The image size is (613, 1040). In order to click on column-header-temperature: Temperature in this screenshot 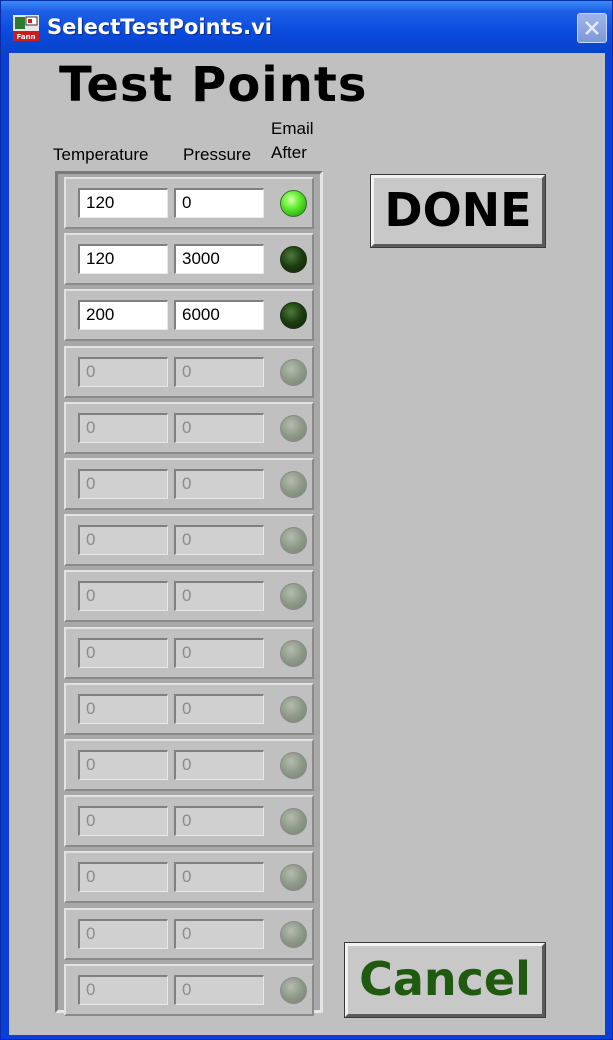, I will do `click(101, 154)`.